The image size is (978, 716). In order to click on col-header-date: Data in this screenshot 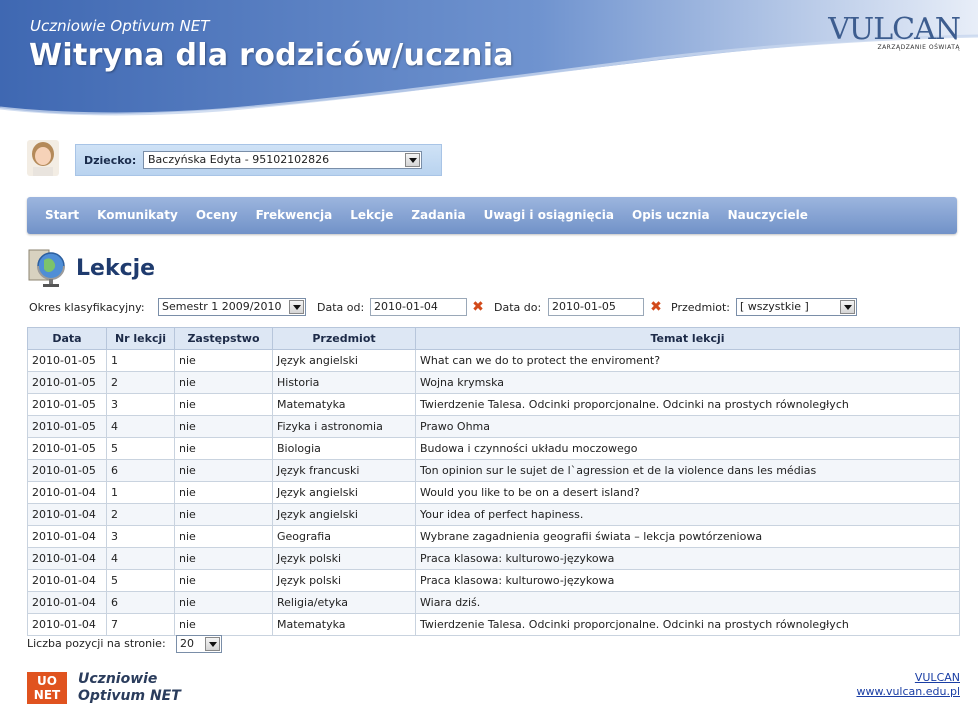, I will do `click(67, 338)`.